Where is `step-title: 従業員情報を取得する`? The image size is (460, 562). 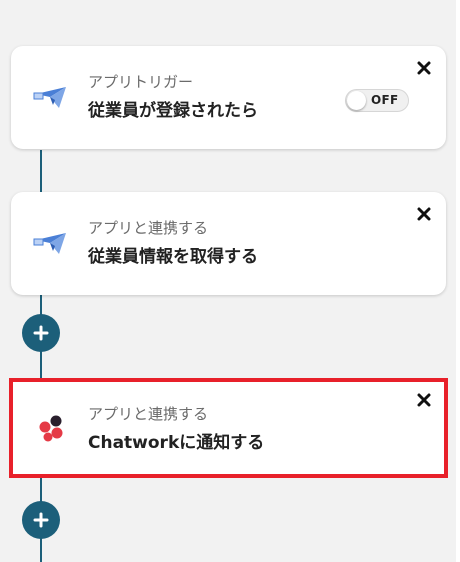 step-title: 従業員情報を取得する is located at coordinates (173, 257).